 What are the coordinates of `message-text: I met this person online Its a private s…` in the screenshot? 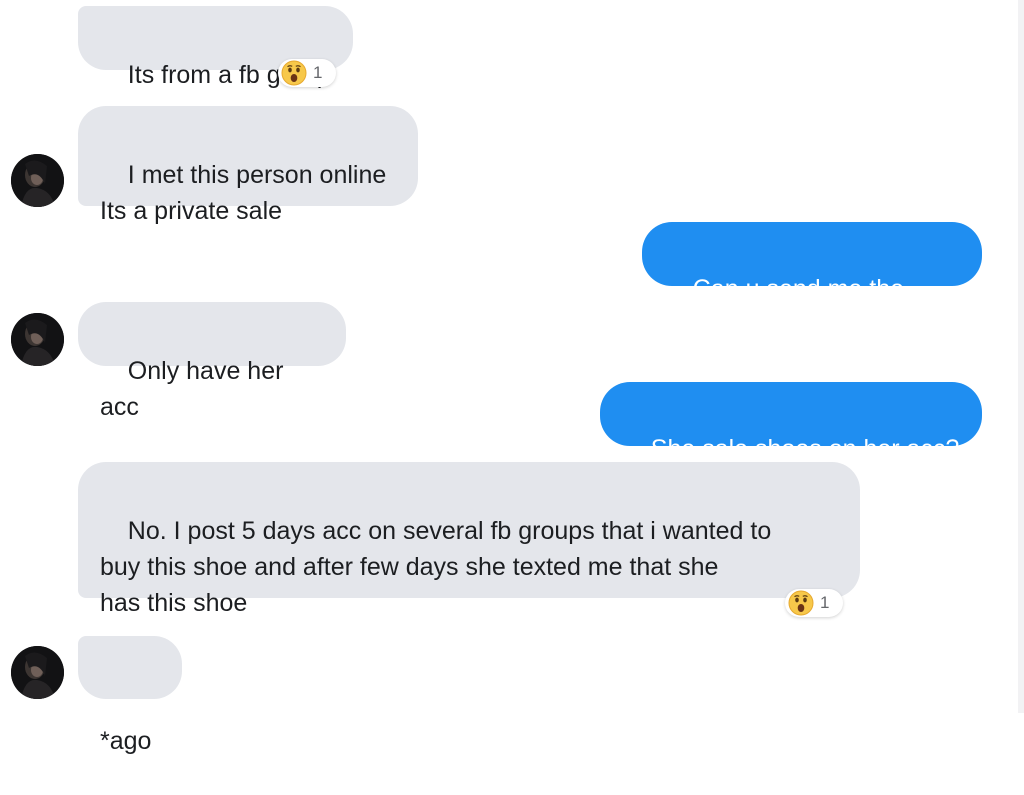 It's located at (243, 193).